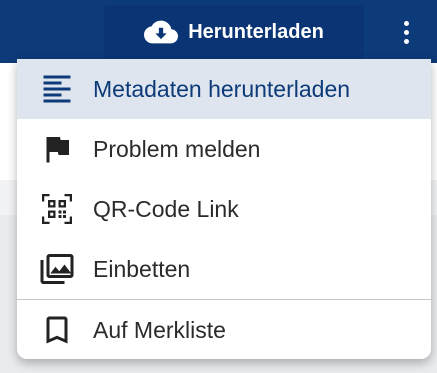 The height and width of the screenshot is (373, 437). I want to click on more-options-button, so click(406, 32).